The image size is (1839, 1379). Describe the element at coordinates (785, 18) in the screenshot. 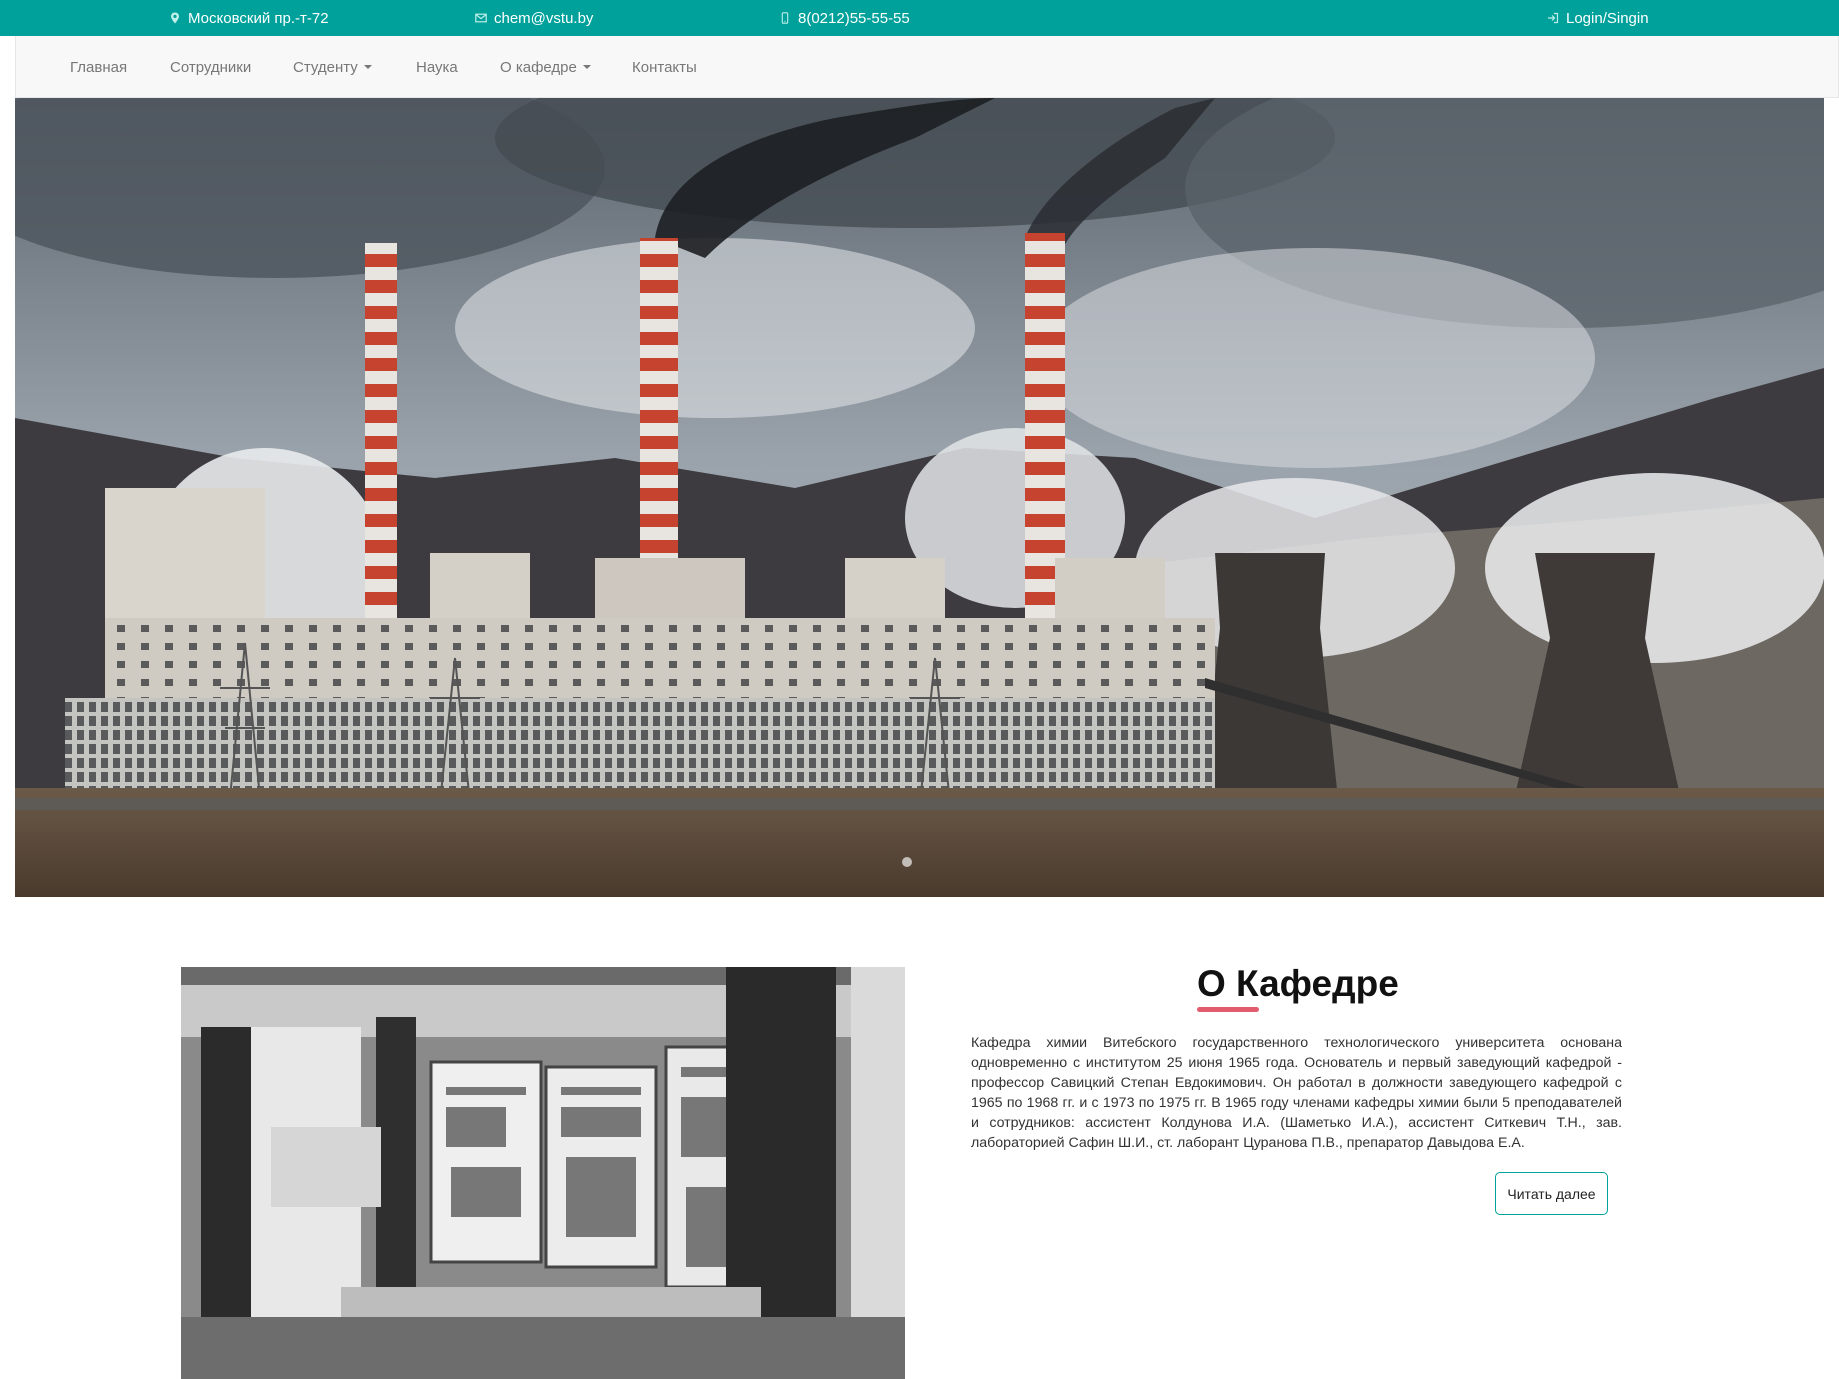

I see `mobile-phone-icon` at that location.